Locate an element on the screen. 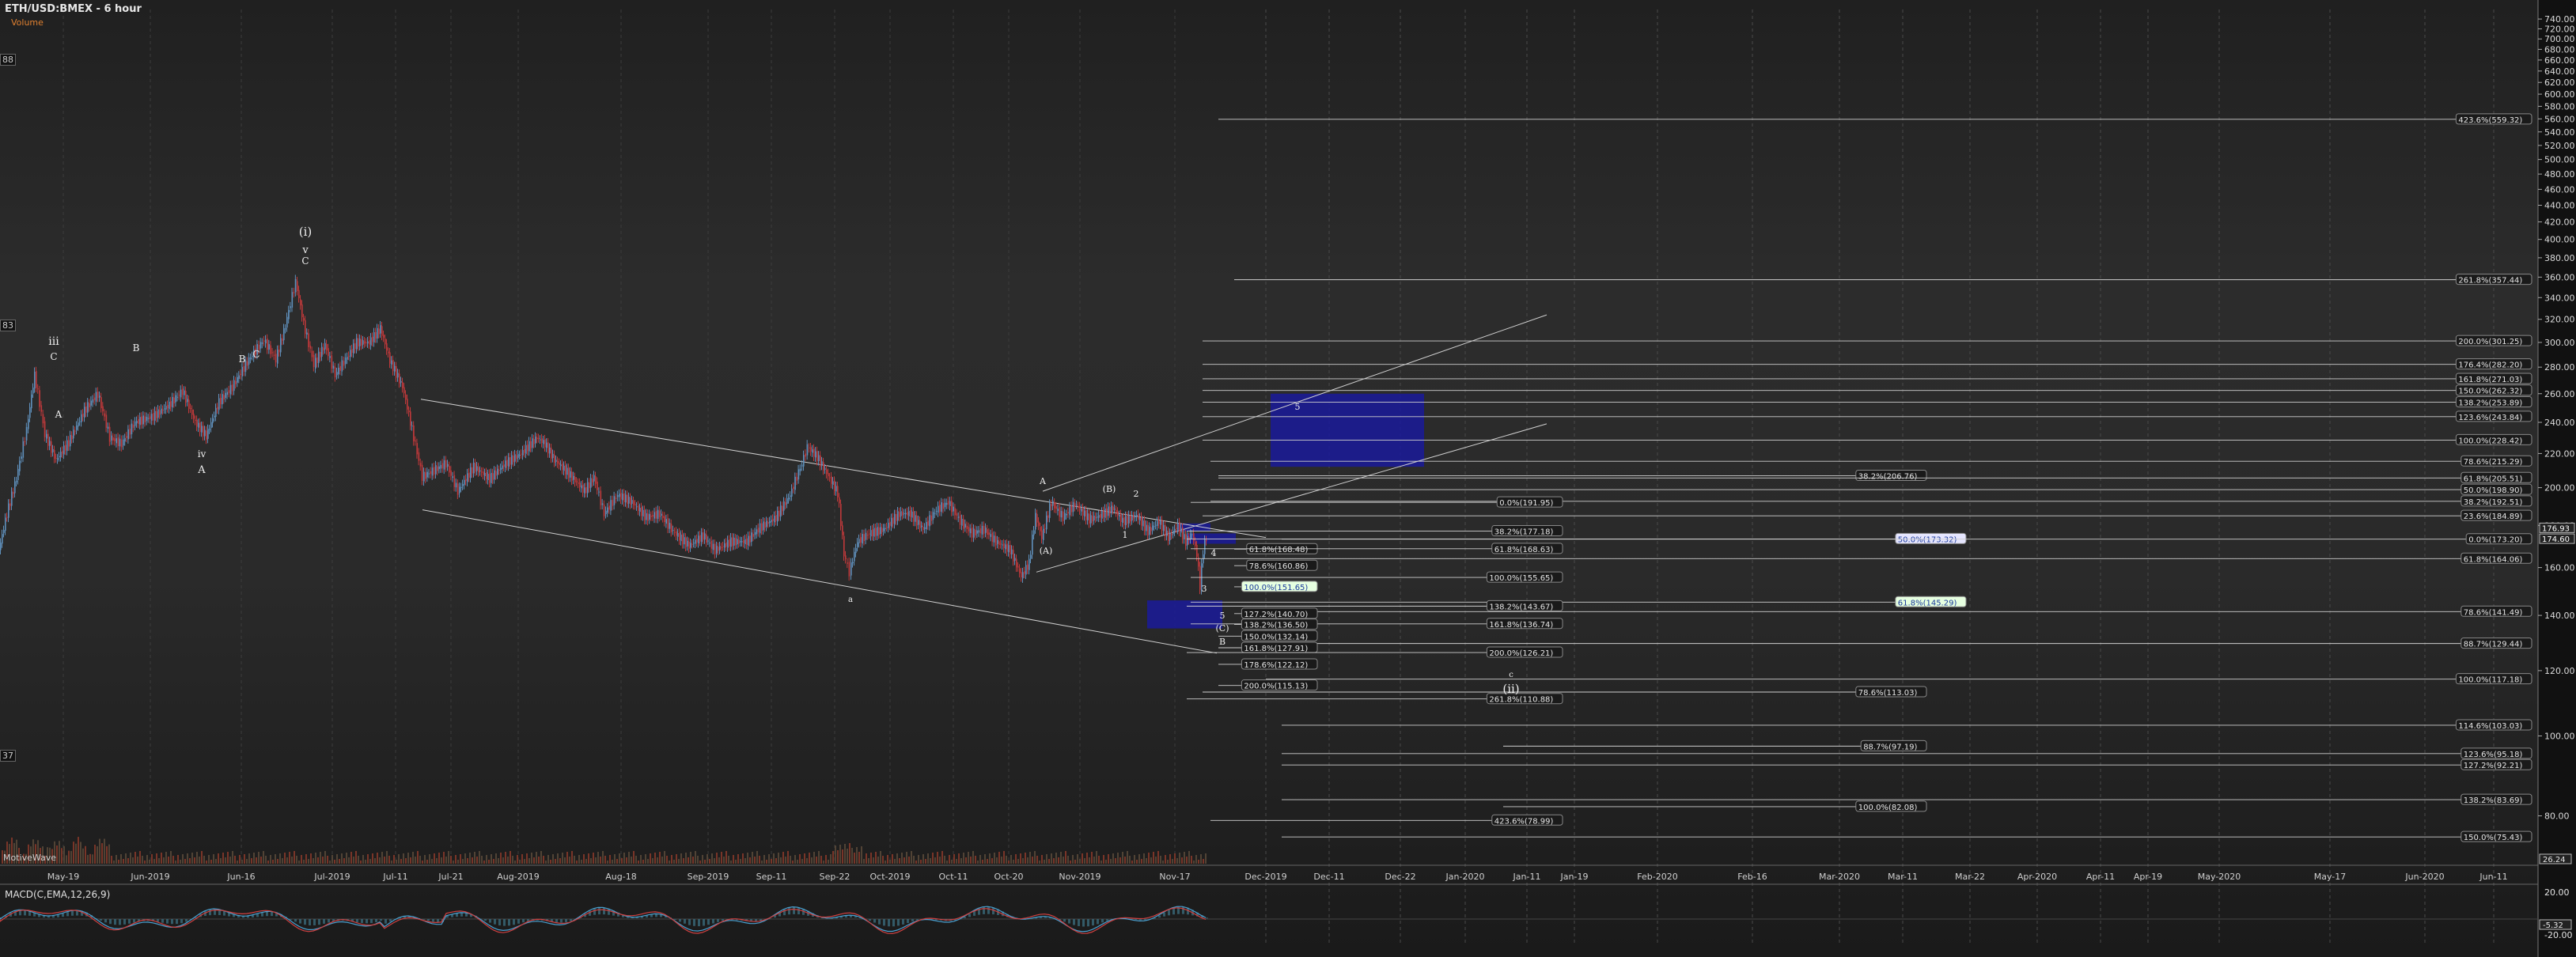 Image resolution: width=2576 pixels, height=957 pixels. fib-level-label: 61.8%(164.06) is located at coordinates (2493, 559).